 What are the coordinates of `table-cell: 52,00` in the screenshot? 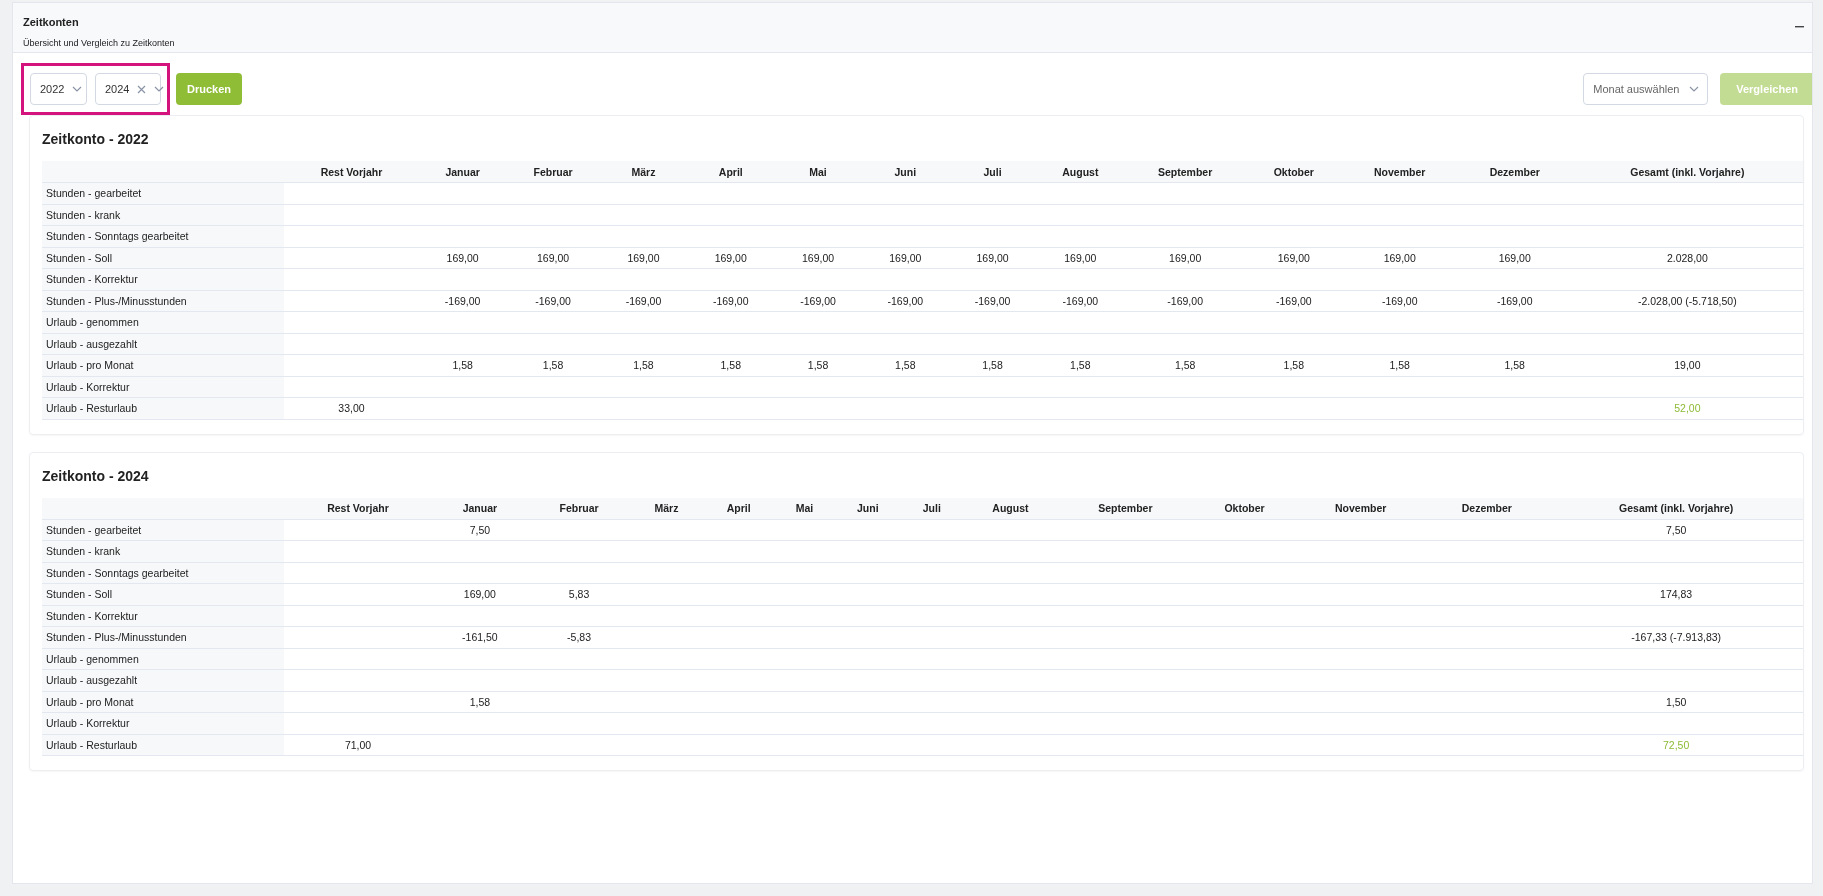 It's located at (1687, 408).